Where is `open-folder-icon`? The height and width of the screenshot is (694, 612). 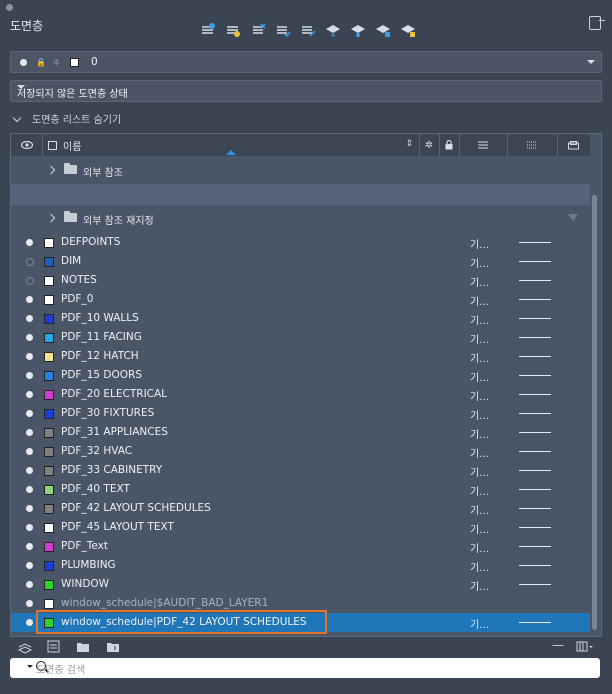 open-folder-icon is located at coordinates (83, 647).